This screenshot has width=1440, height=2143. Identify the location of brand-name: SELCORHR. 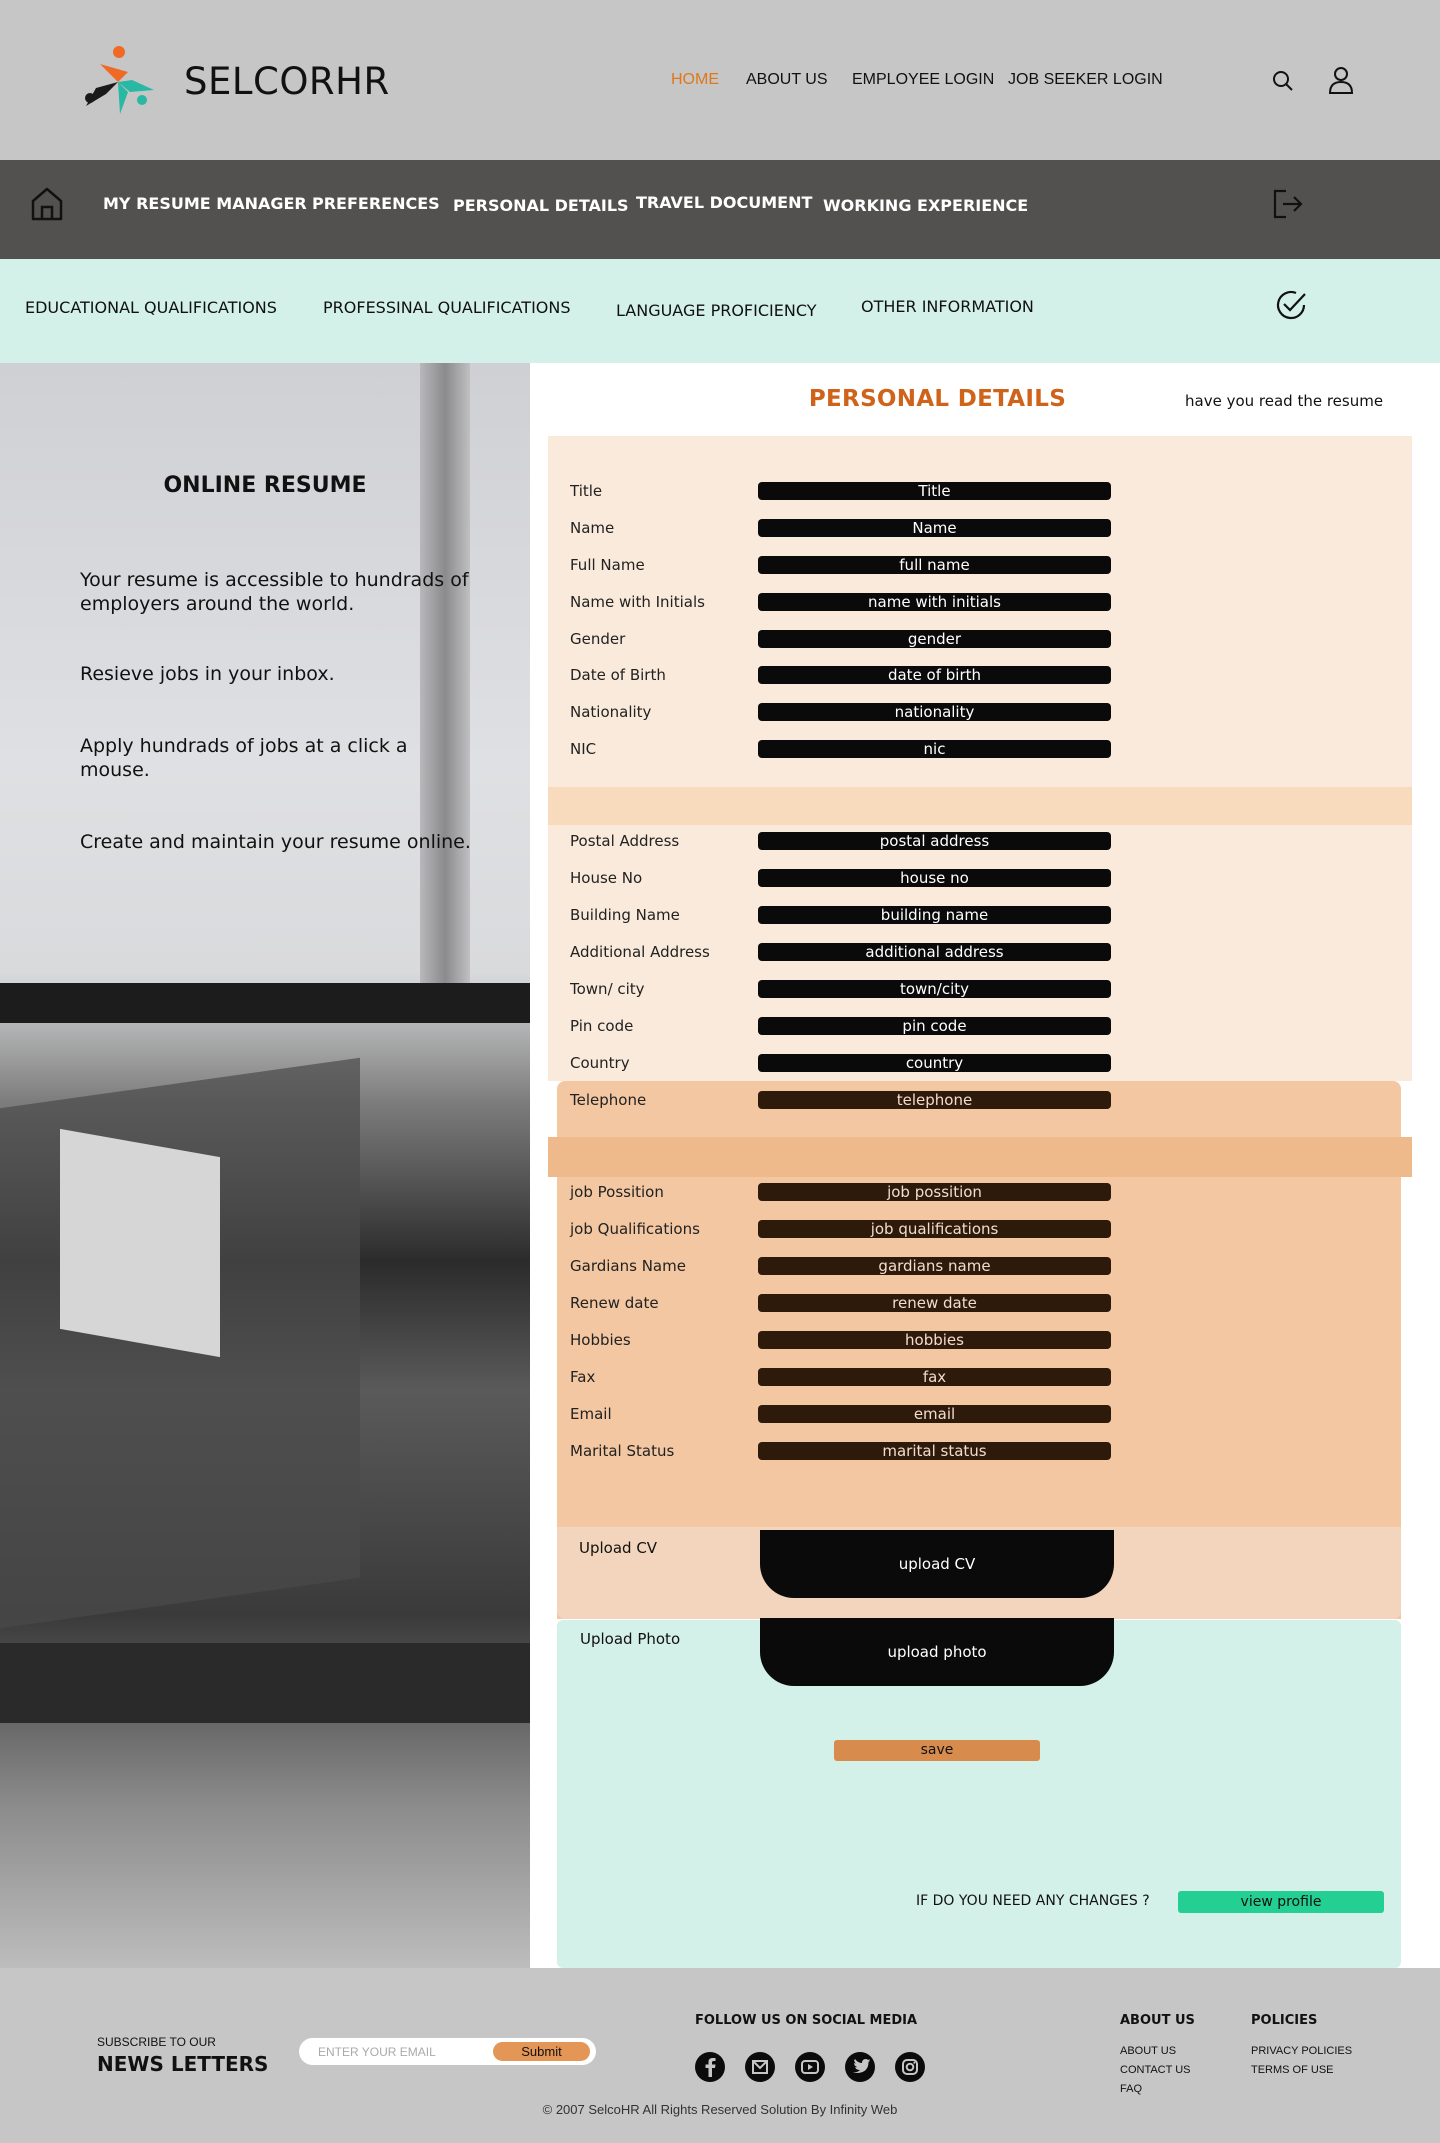
(287, 81).